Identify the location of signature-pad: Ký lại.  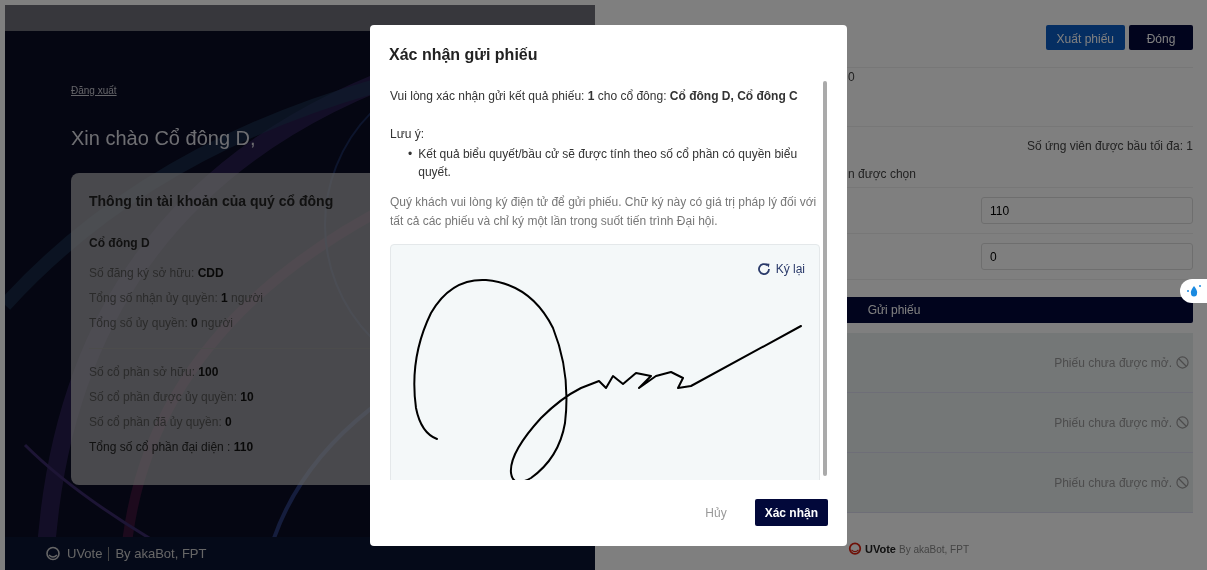
(605, 361).